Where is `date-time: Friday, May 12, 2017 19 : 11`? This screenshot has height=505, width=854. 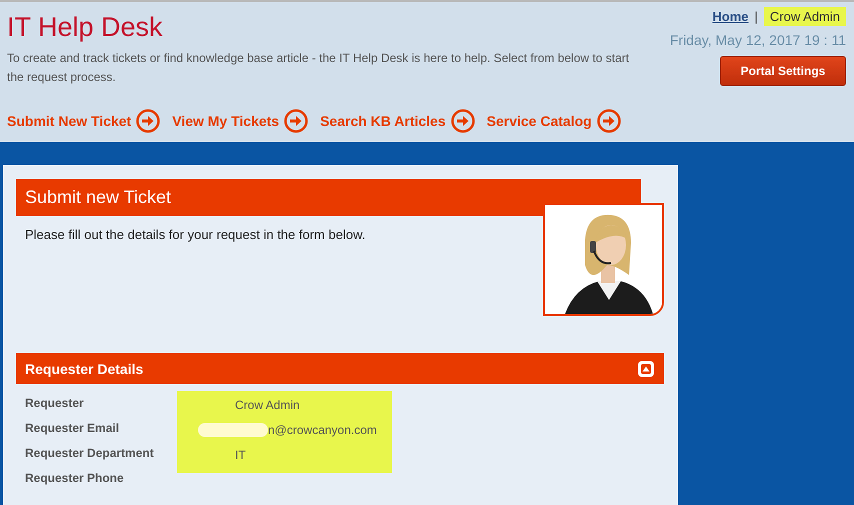 date-time: Friday, May 12, 2017 19 : 11 is located at coordinates (758, 40).